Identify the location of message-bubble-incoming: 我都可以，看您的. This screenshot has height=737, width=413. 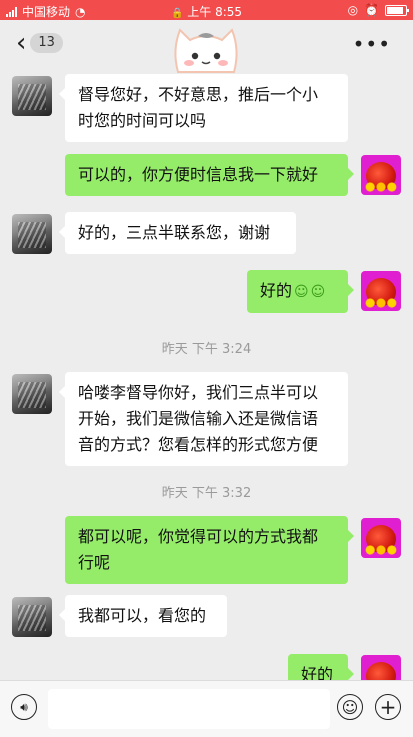
(143, 616).